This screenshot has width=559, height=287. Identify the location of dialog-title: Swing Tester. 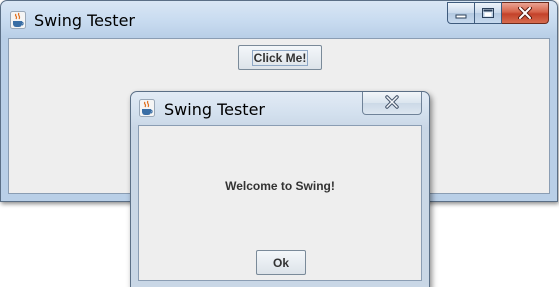
(214, 109).